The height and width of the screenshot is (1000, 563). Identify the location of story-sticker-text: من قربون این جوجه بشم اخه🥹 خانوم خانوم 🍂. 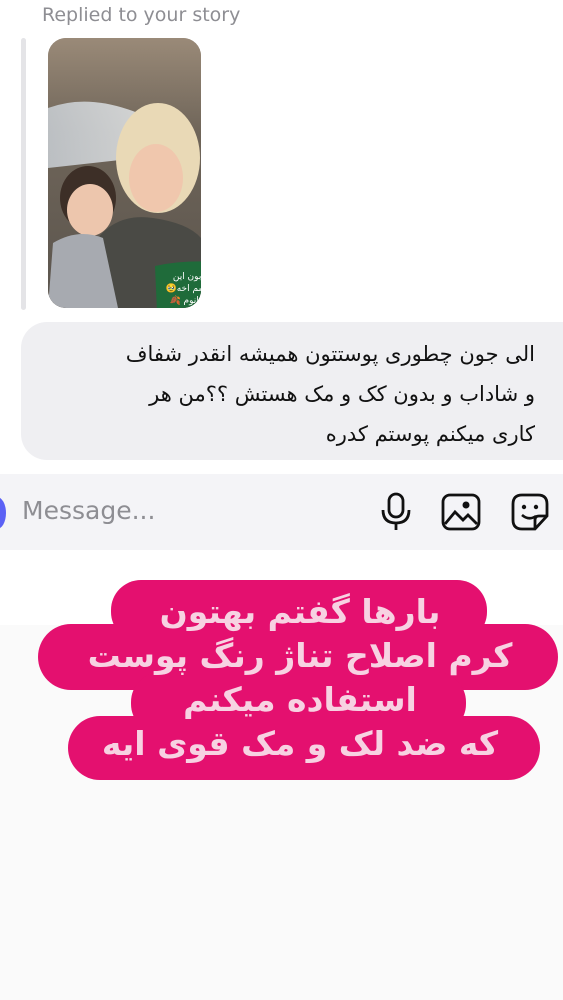
(183, 289).